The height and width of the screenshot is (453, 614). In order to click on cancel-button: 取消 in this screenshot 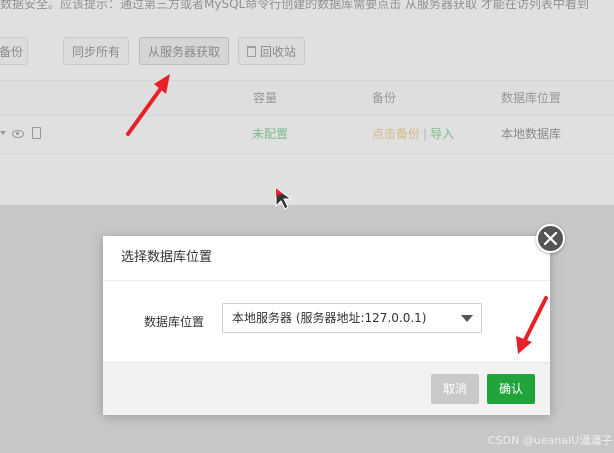, I will do `click(455, 389)`.